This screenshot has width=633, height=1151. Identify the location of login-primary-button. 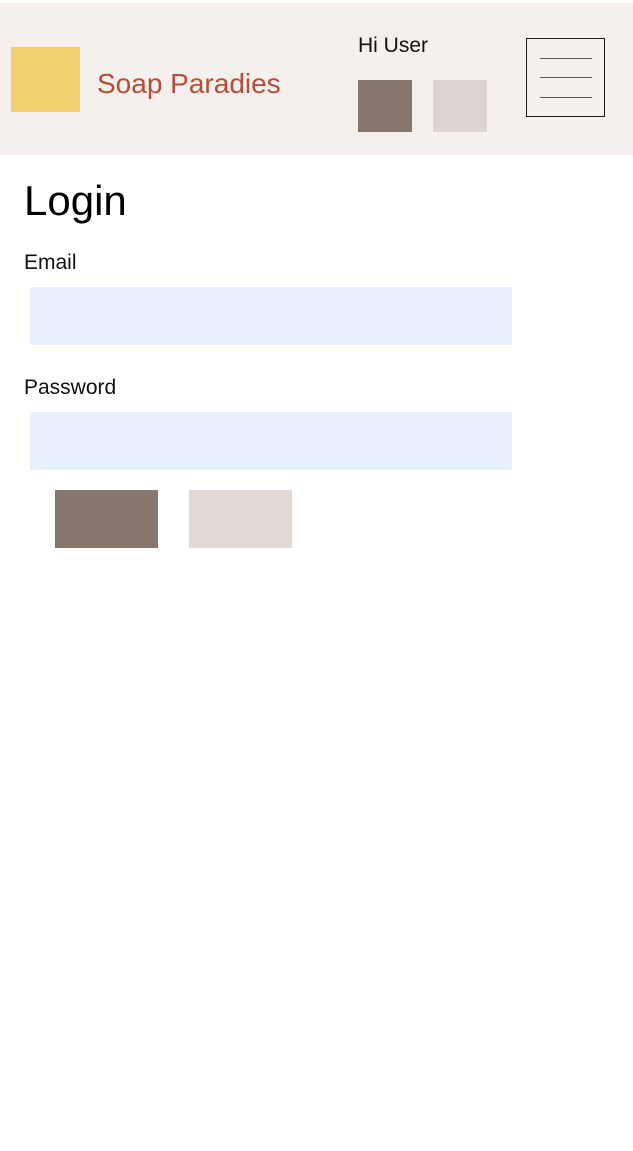
(106, 519).